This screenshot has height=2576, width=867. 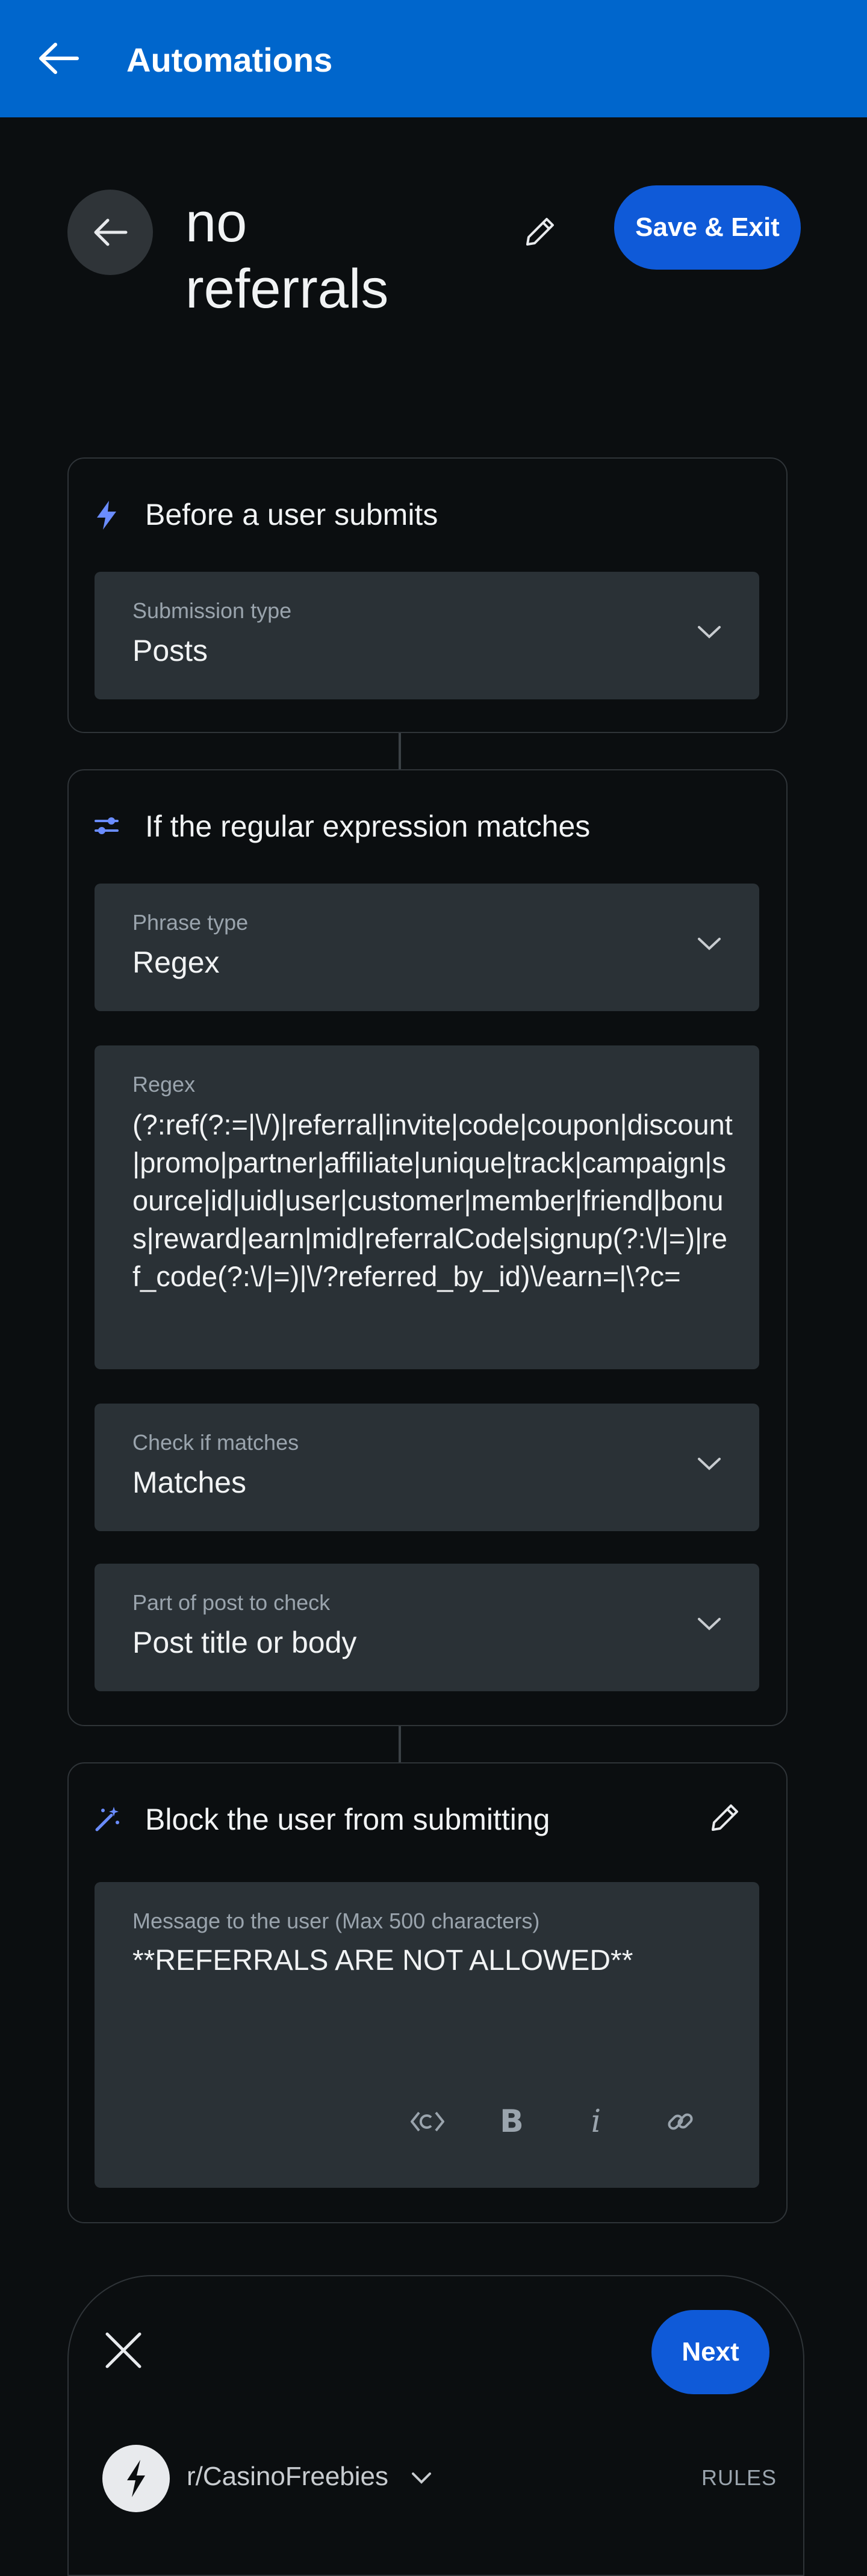 I want to click on next-button: Next, so click(x=710, y=2352).